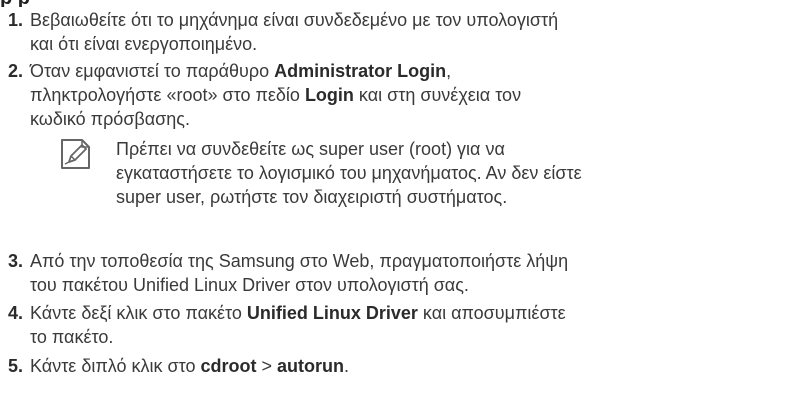 The width and height of the screenshot is (788, 401). I want to click on folder-name-cdroot: cdroot, so click(228, 366).